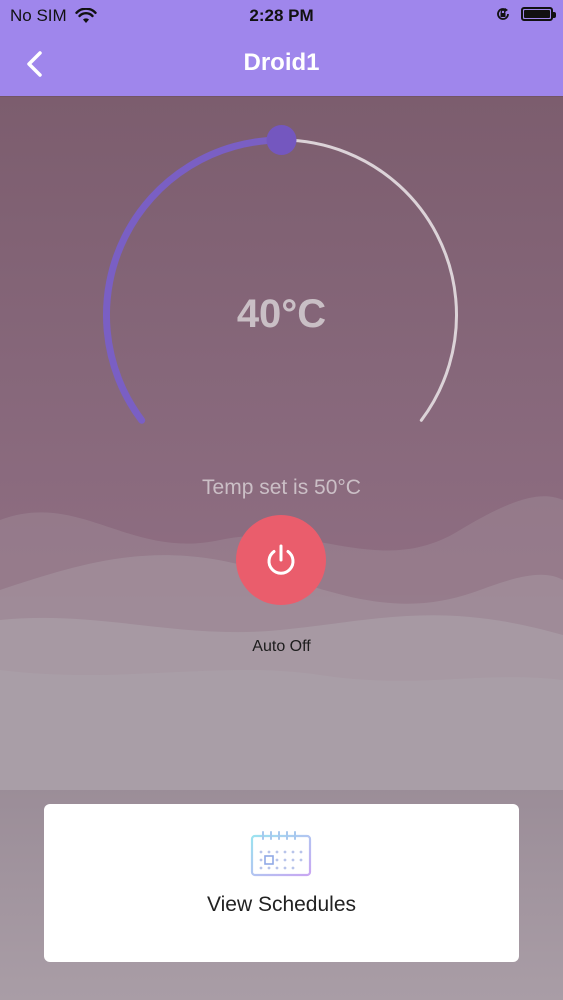  I want to click on header-bar: No SIM 2:28 PM Droid1, so click(281, 48).